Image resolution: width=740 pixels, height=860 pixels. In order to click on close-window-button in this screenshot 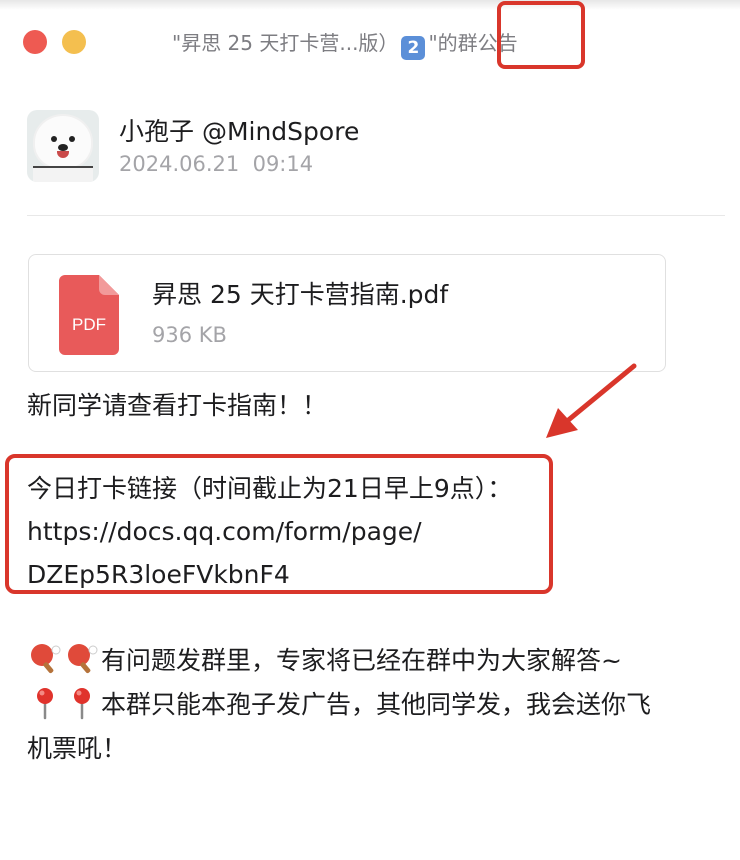, I will do `click(35, 42)`.